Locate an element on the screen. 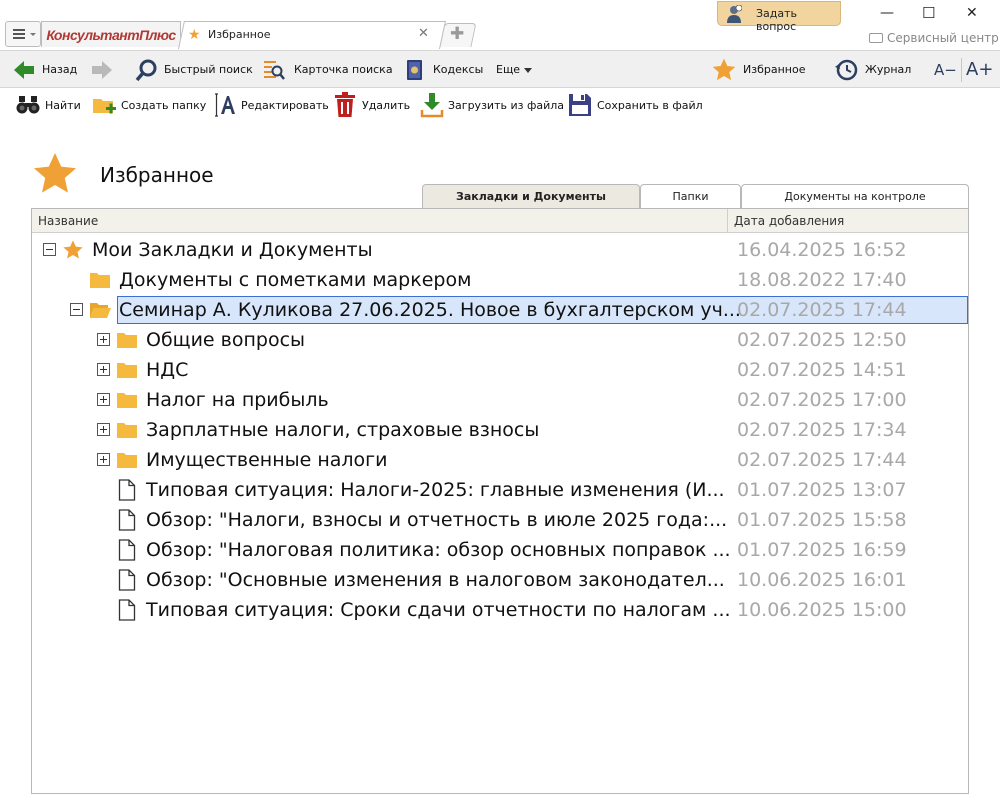  document-tab: ★ Избранное ✕ is located at coordinates (312, 35).